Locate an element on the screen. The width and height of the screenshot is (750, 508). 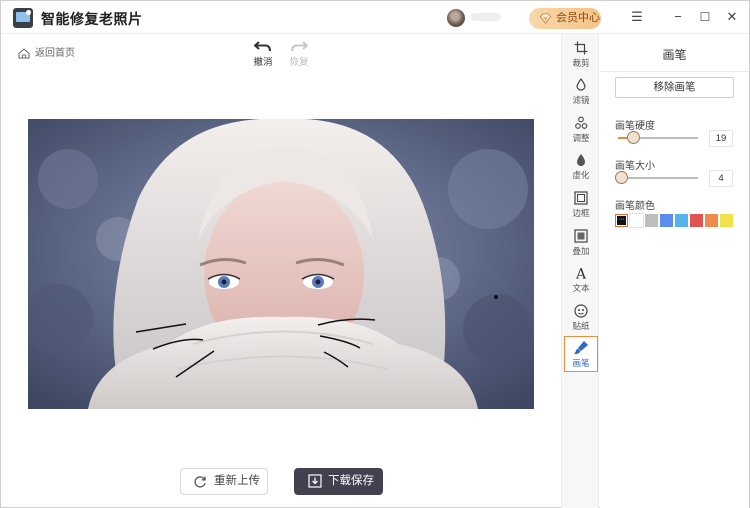
rail-item-label: 调整 is located at coordinates (581, 138).